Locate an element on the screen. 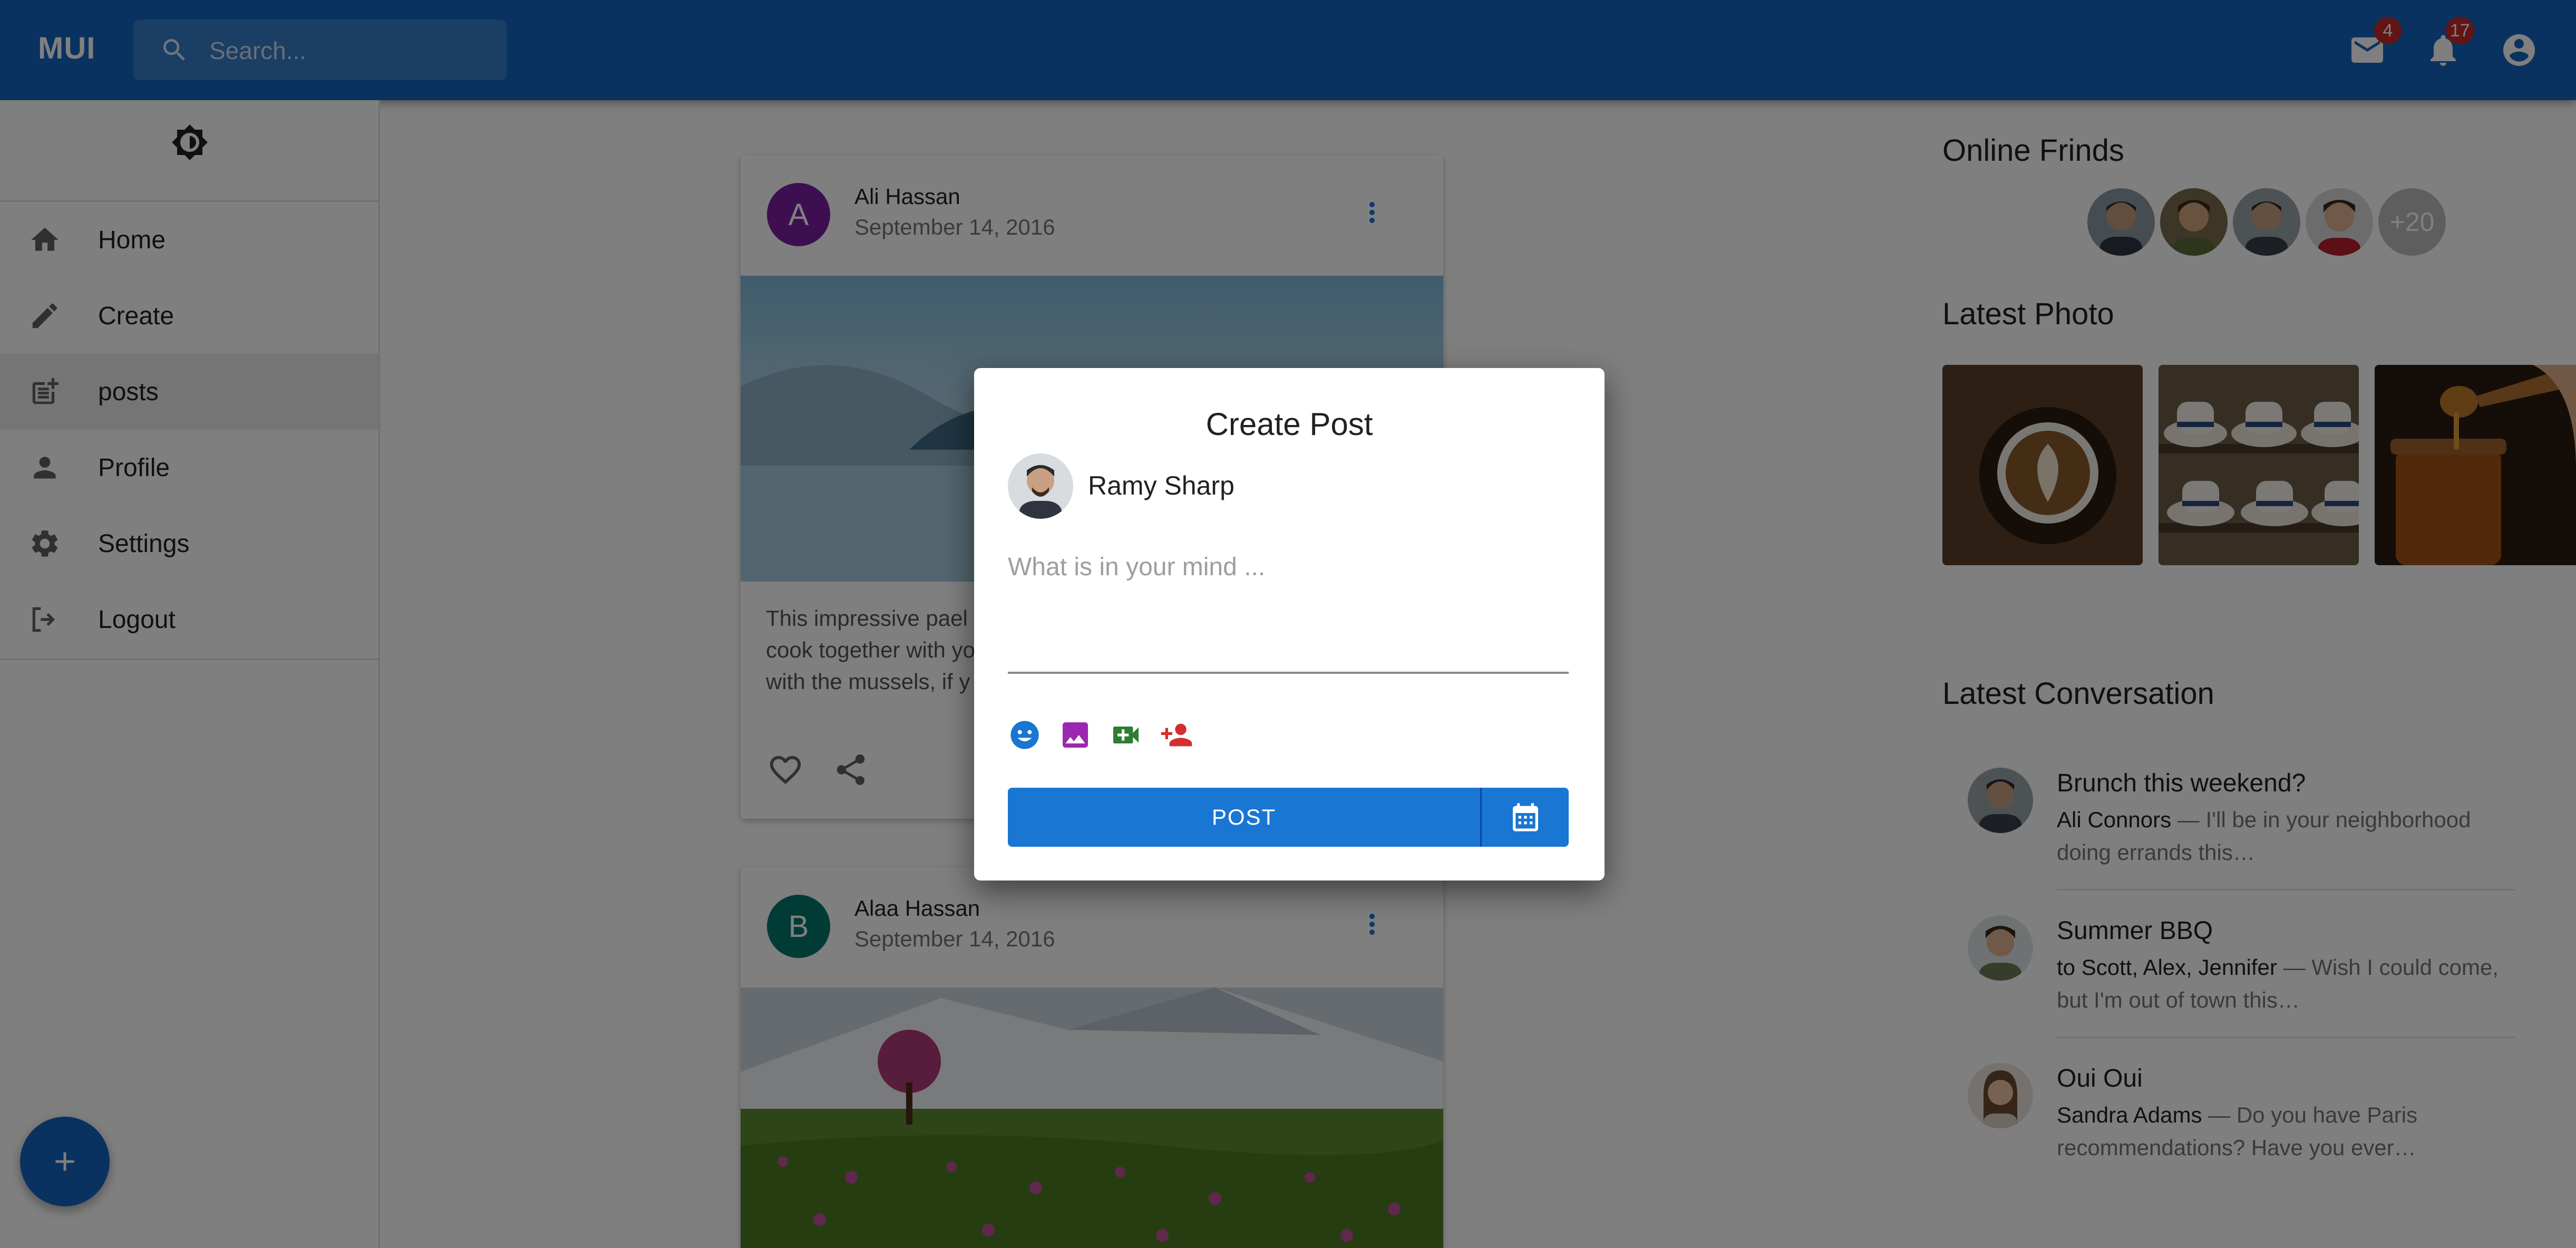  emoji-button is located at coordinates (1025, 735).